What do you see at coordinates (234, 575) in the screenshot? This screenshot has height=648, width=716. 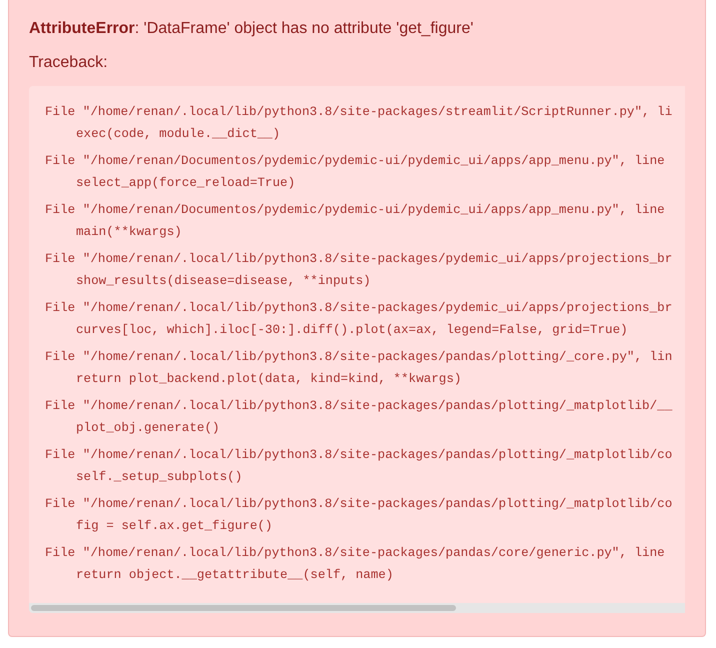 I see `traceback-code-line: return object.__getattribute__(self, name)` at bounding box center [234, 575].